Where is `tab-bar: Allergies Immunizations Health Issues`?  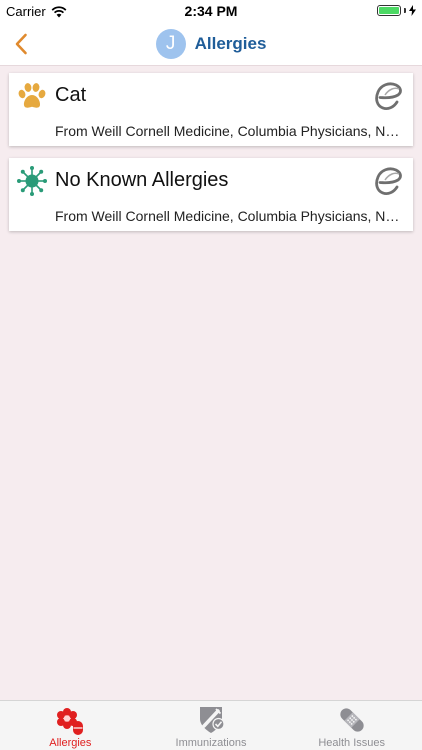
tab-bar: Allergies Immunizations Health Issues is located at coordinates (211, 725).